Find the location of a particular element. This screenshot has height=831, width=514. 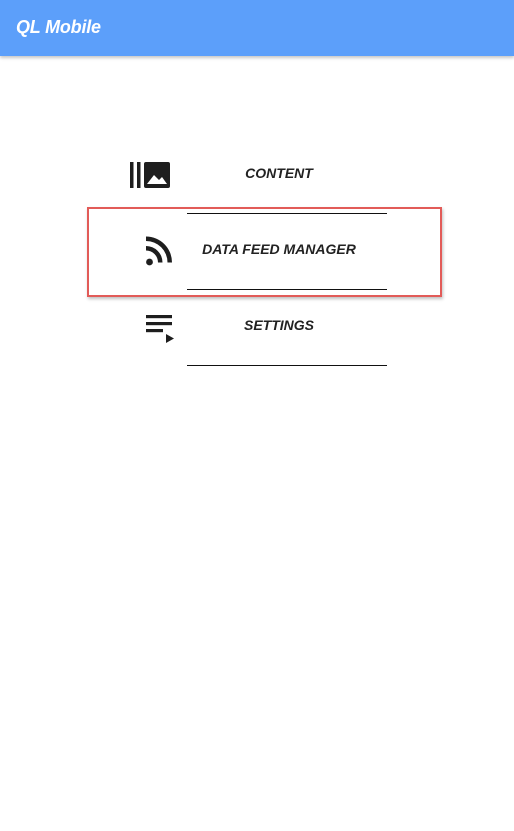

menu-item-label: SETTINGS is located at coordinates (278, 325).